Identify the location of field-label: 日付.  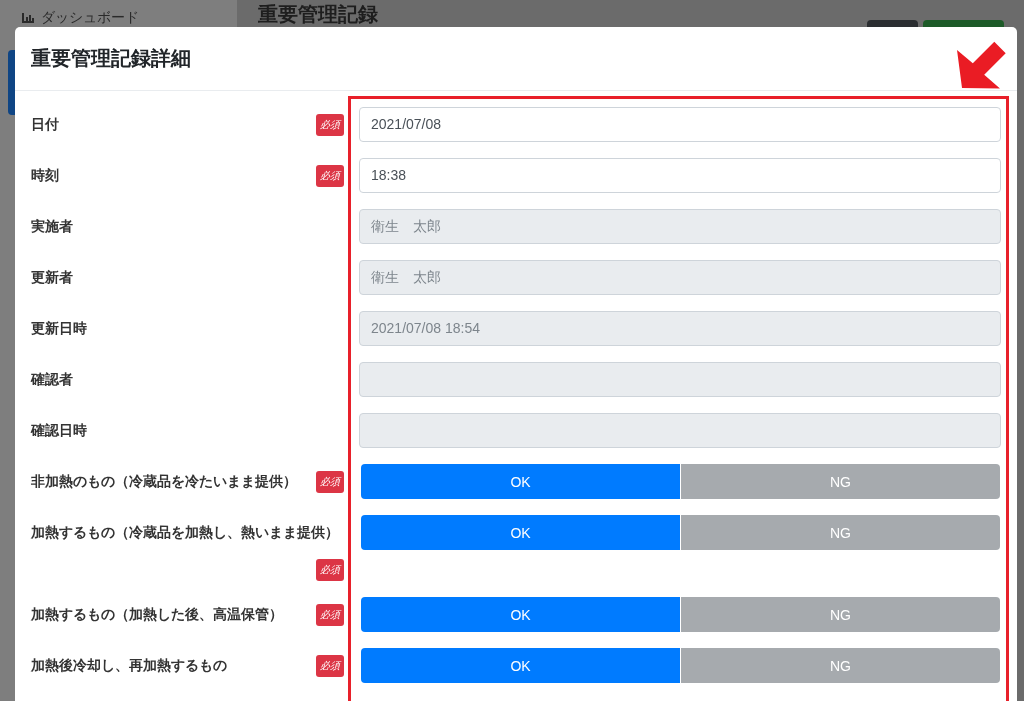
(45, 124).